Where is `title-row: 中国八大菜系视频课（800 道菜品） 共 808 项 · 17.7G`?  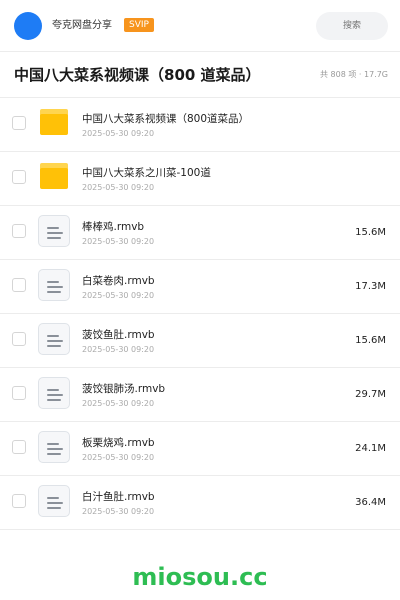 title-row: 中国八大菜系视频课（800 道菜品） 共 808 项 · 17.7G is located at coordinates (200, 75).